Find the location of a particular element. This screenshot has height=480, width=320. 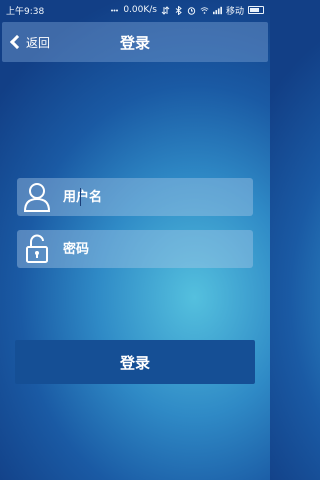

text-caret is located at coordinates (80, 197).